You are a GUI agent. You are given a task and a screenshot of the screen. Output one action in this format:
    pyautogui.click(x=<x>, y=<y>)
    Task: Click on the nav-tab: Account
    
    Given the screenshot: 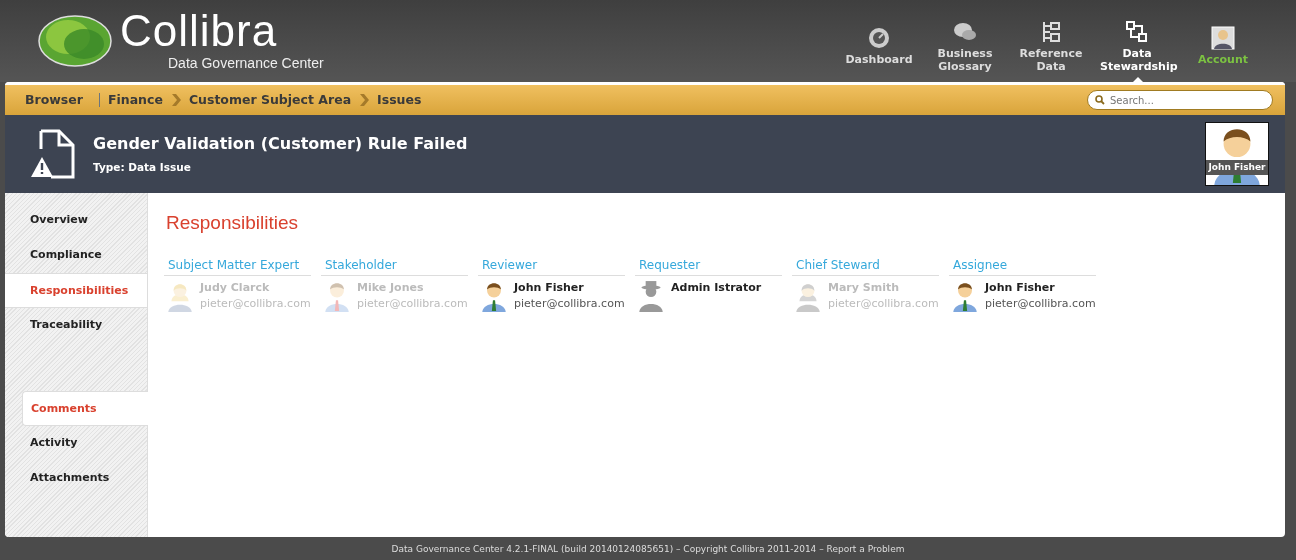 What is the action you would take?
    pyautogui.click(x=1223, y=41)
    